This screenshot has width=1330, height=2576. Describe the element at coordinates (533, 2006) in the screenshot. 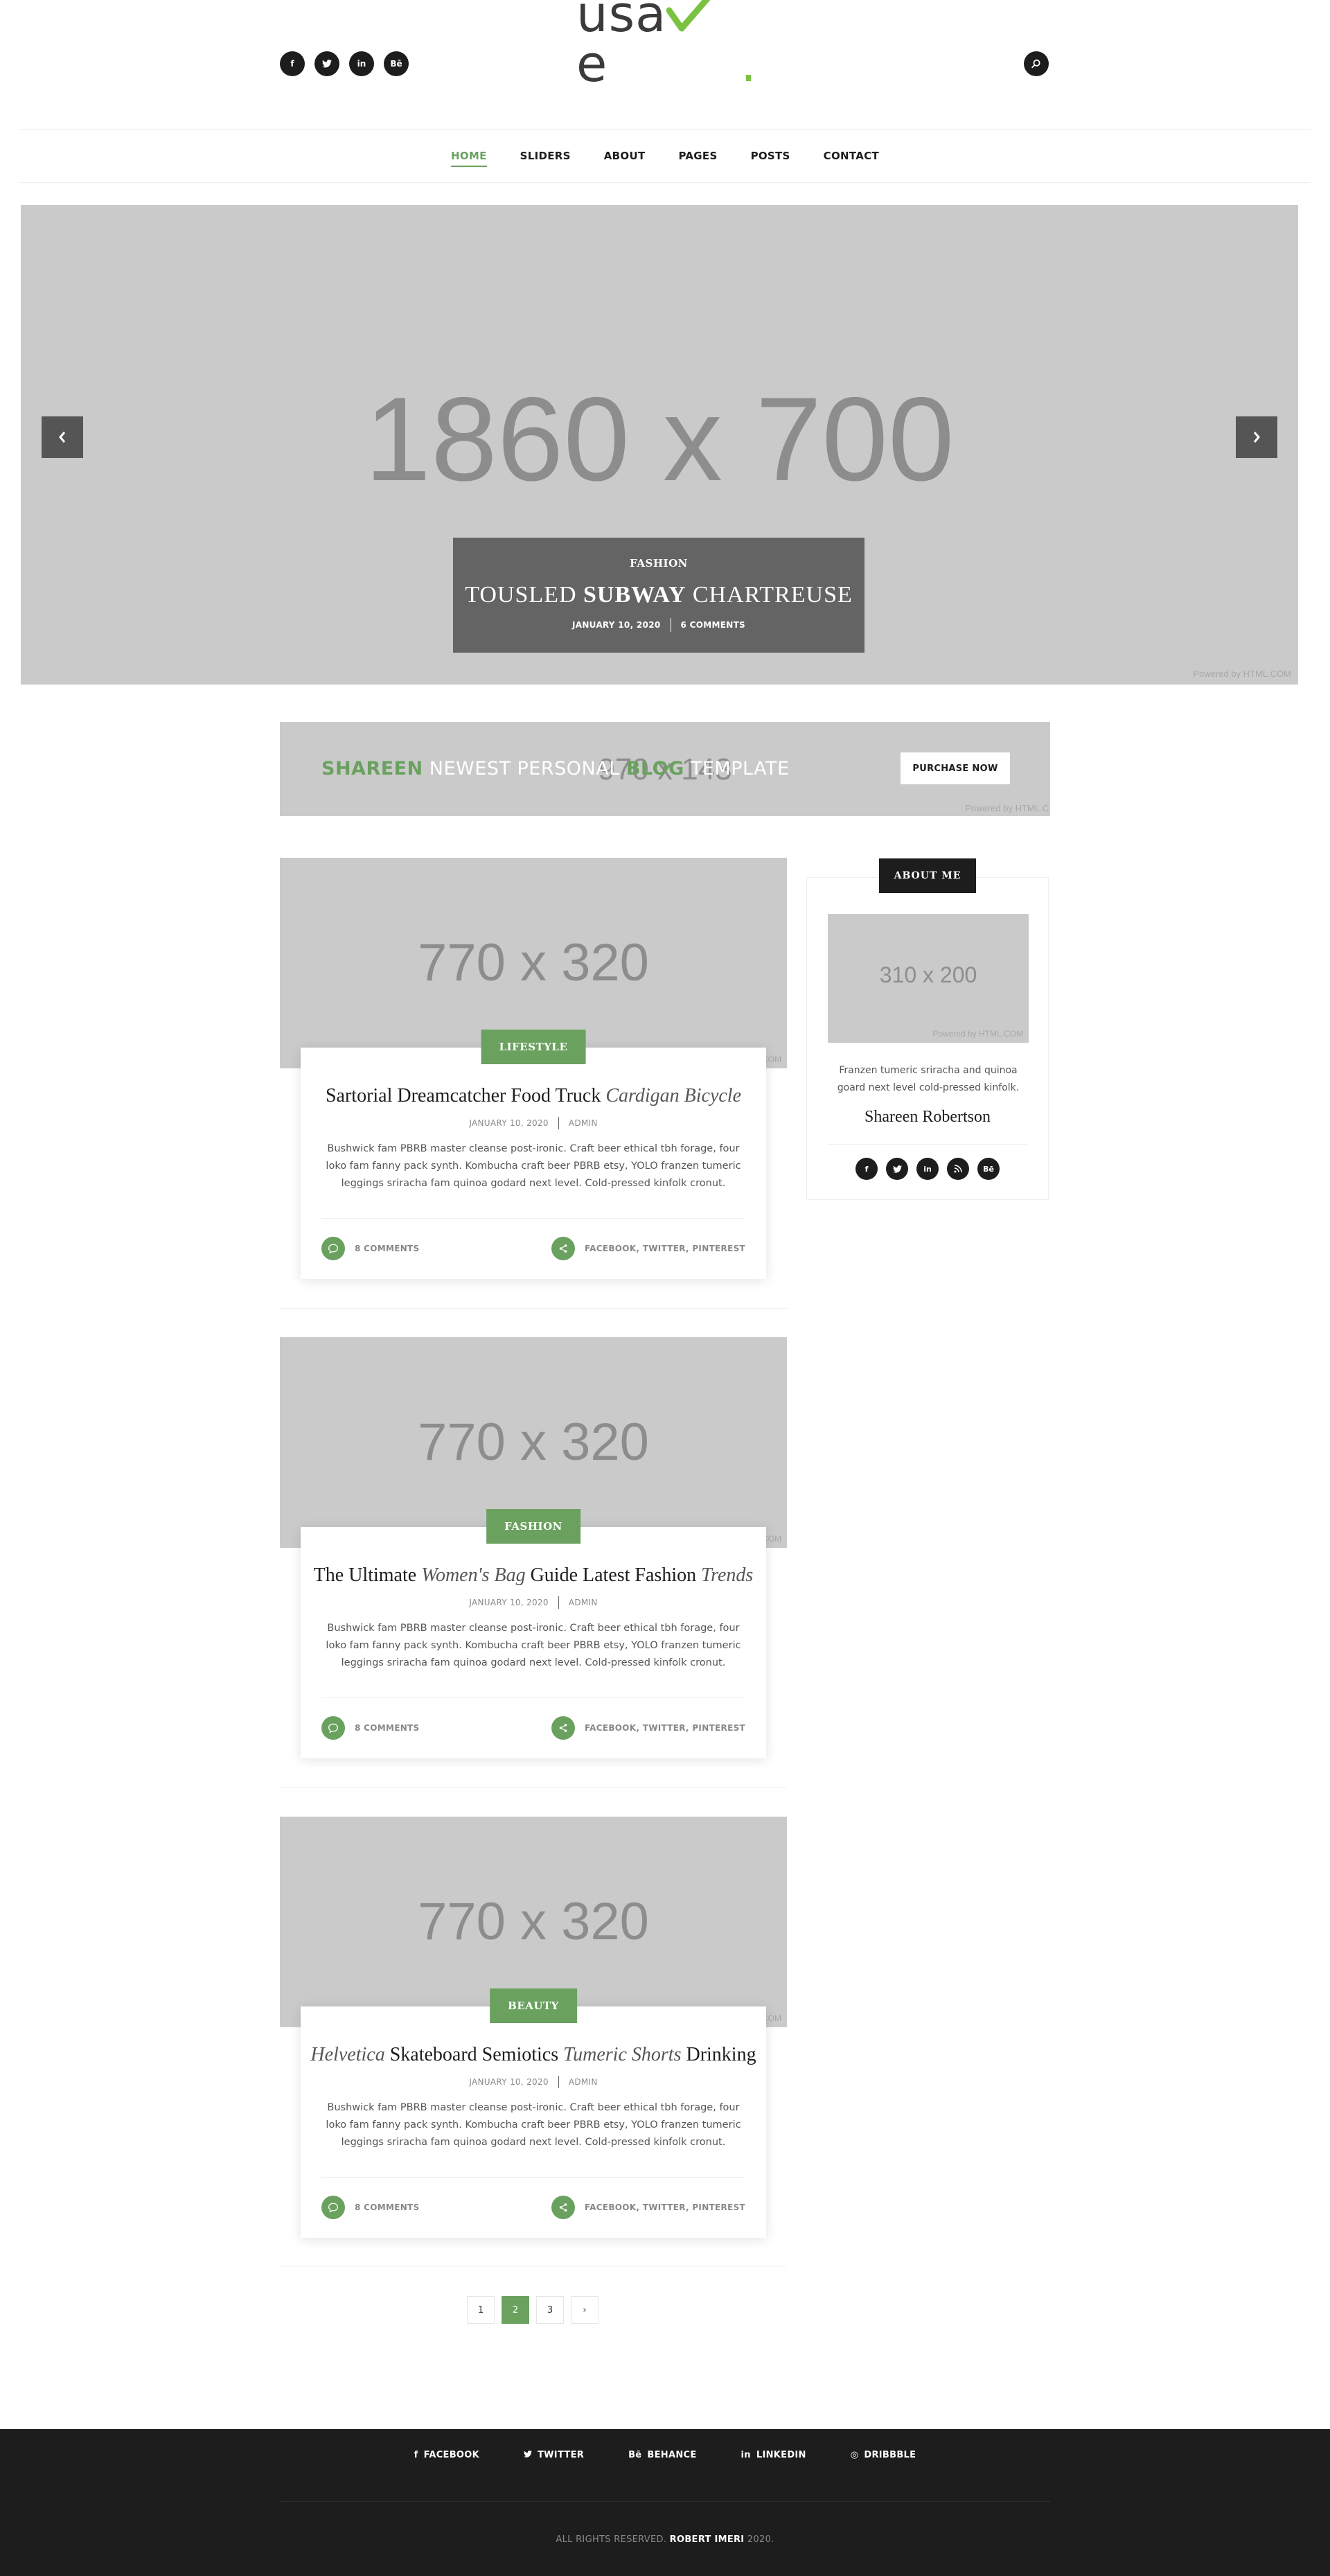

I see `post-category-badge: BEAUTY` at that location.